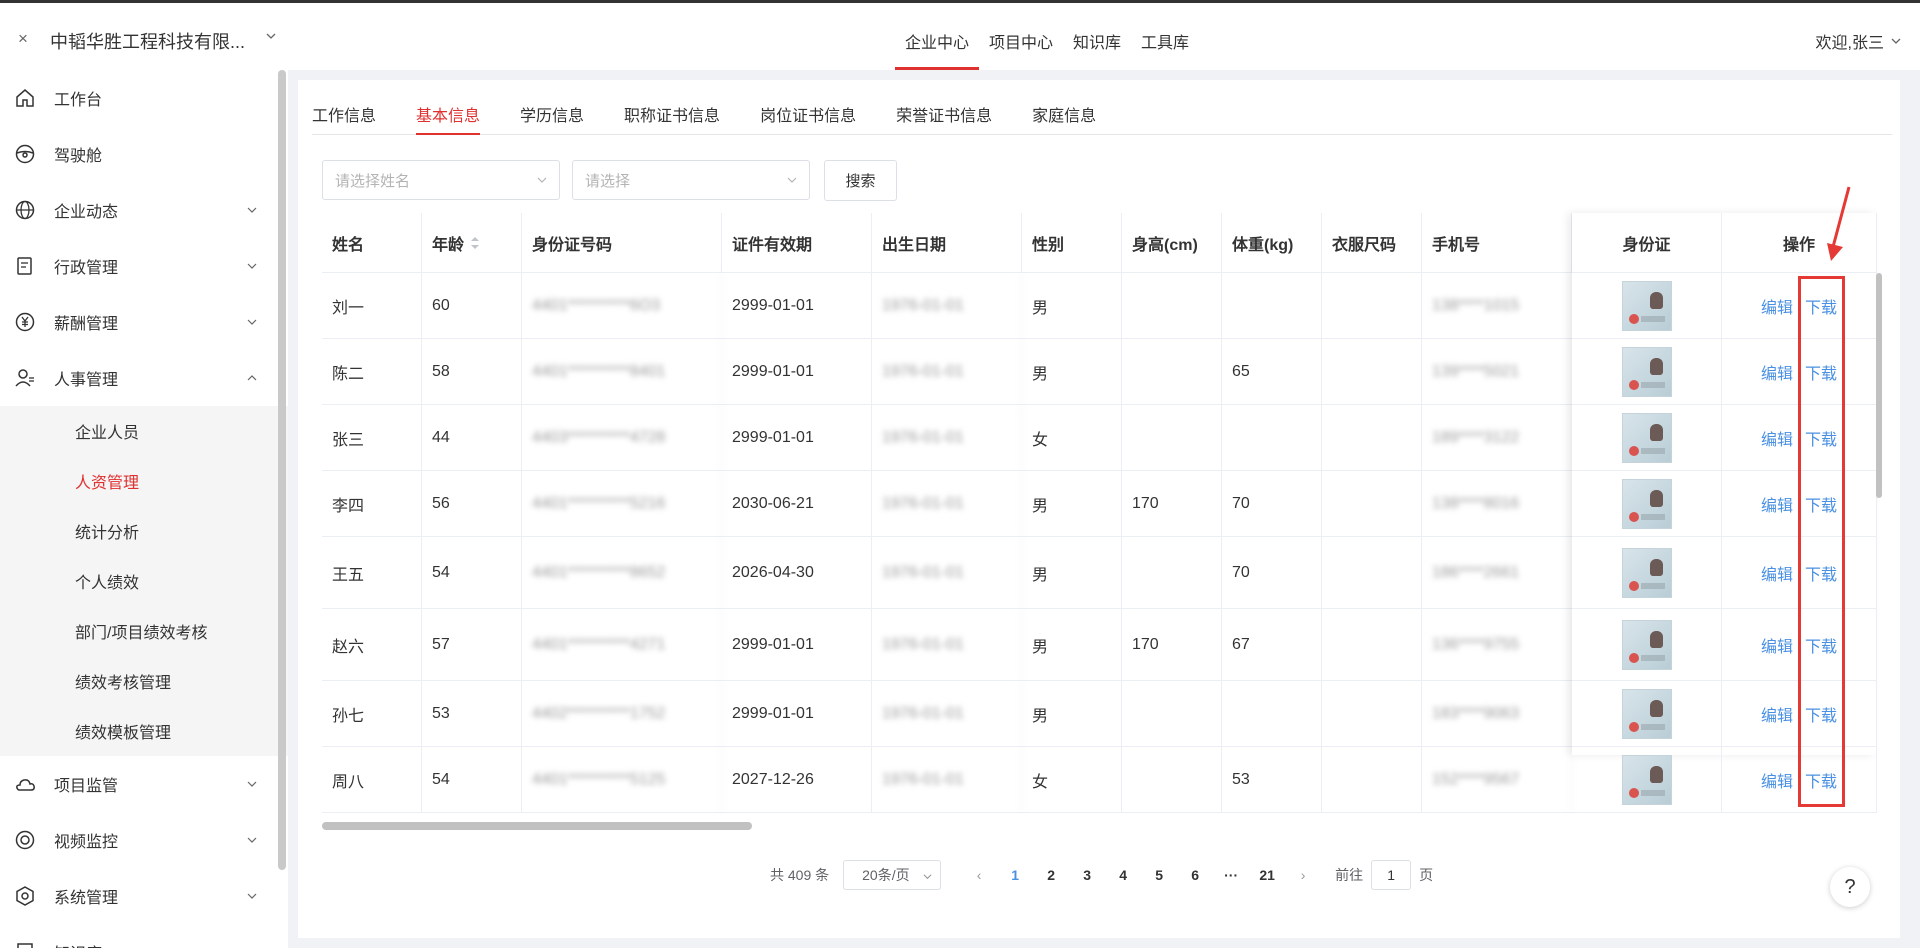  Describe the element at coordinates (25, 266) in the screenshot. I see `document-icon` at that location.